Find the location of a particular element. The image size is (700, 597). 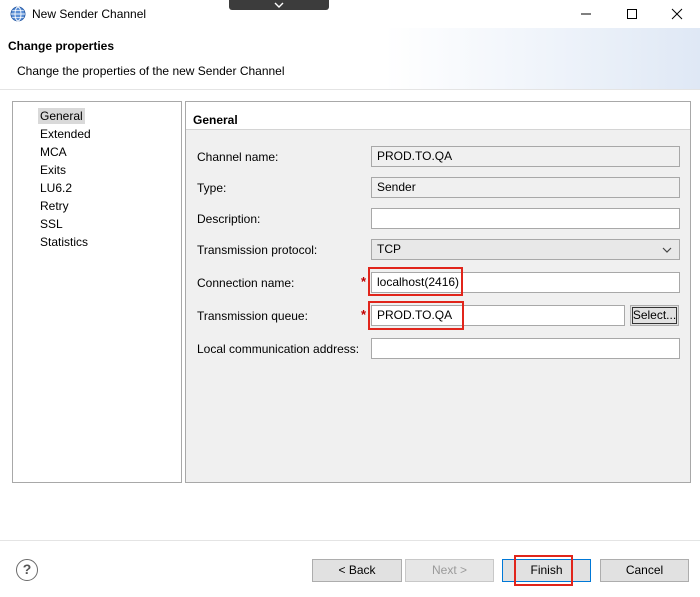

minimize-button is located at coordinates (586, 14).